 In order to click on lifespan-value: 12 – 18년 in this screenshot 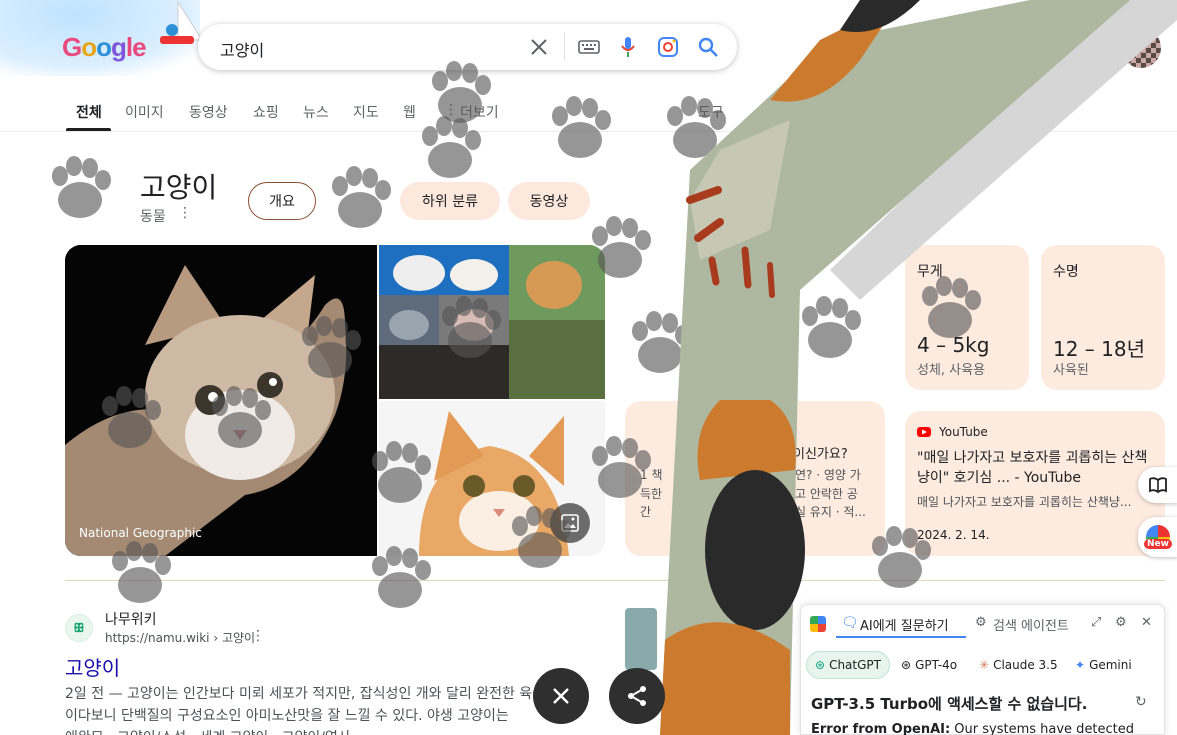, I will do `click(1099, 349)`.